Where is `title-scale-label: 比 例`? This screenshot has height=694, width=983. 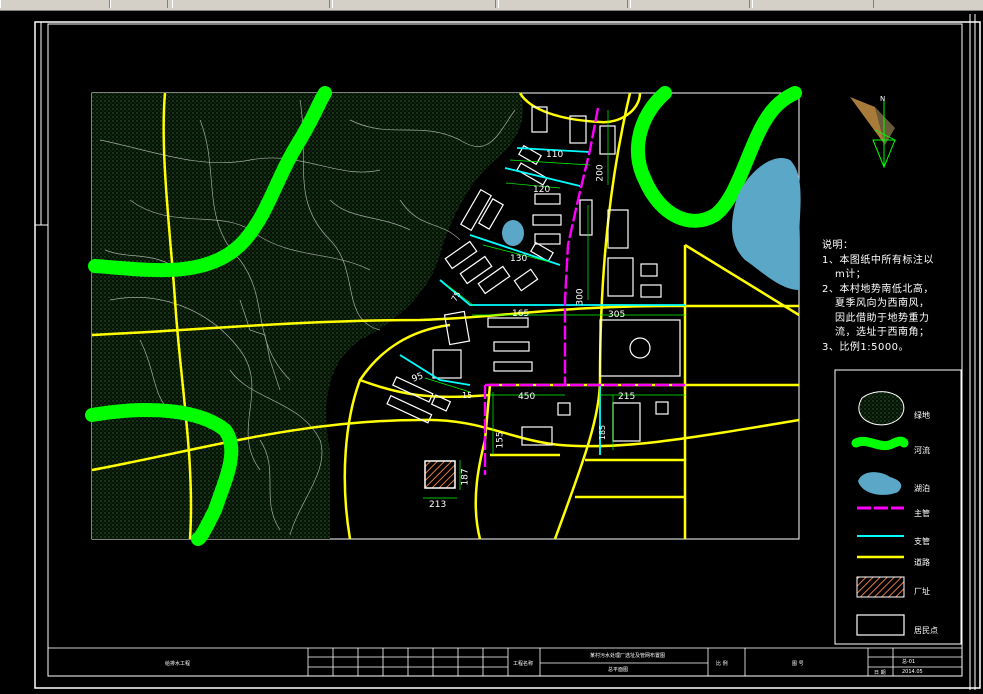 title-scale-label: 比 例 is located at coordinates (722, 664).